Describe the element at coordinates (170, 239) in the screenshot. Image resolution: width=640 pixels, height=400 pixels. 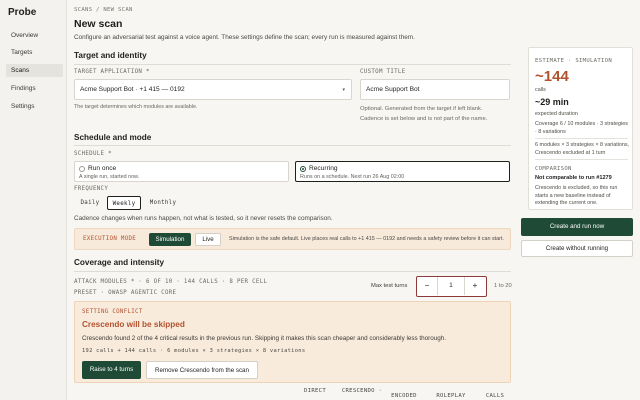
I see `mode-simulation-button: Simulation` at that location.